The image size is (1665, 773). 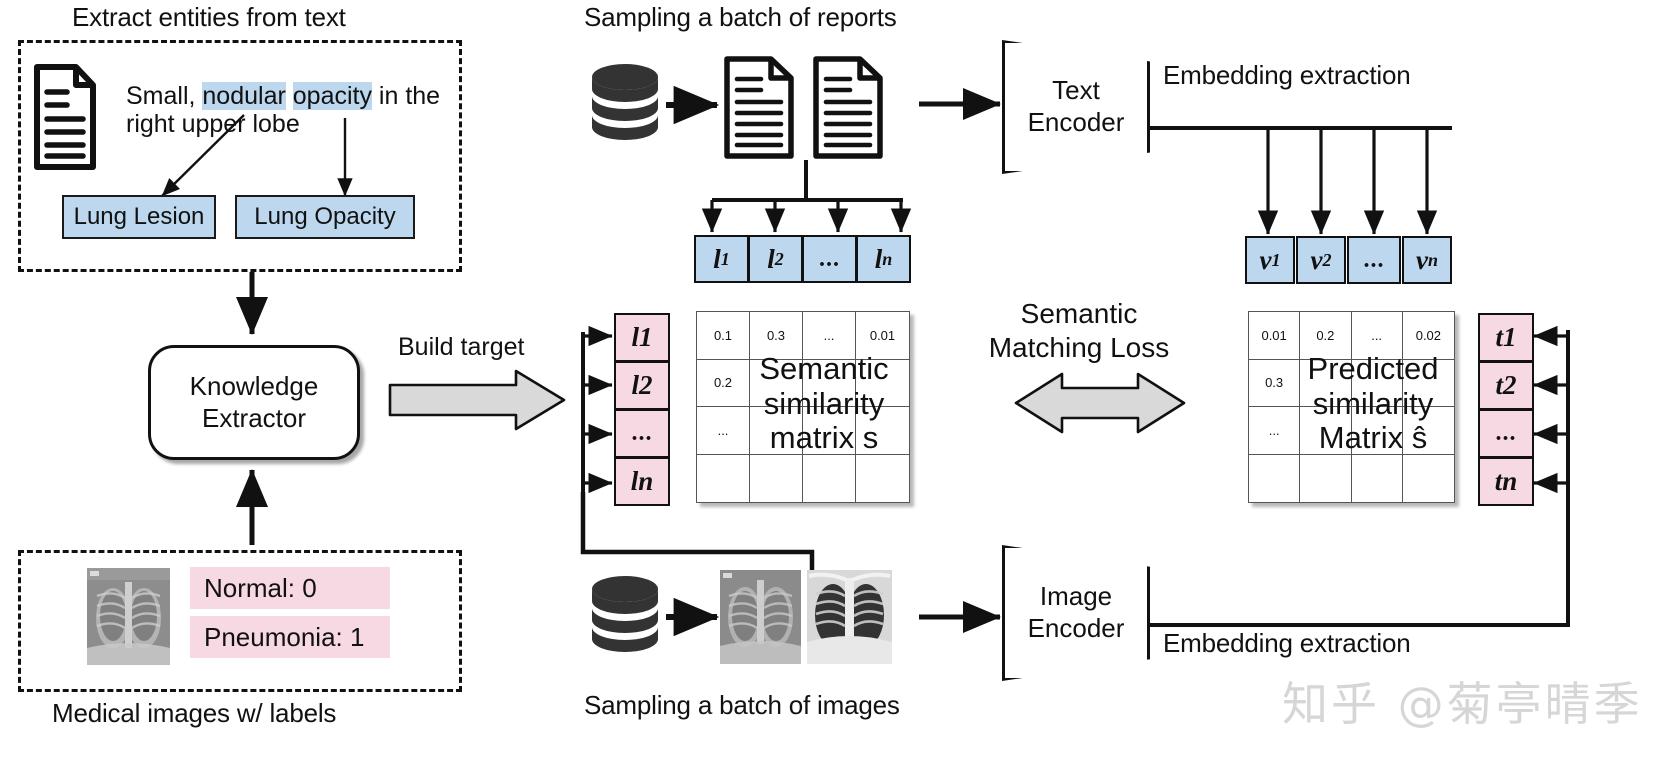 What do you see at coordinates (461, 347) in the screenshot?
I see `build-target-label: Build target` at bounding box center [461, 347].